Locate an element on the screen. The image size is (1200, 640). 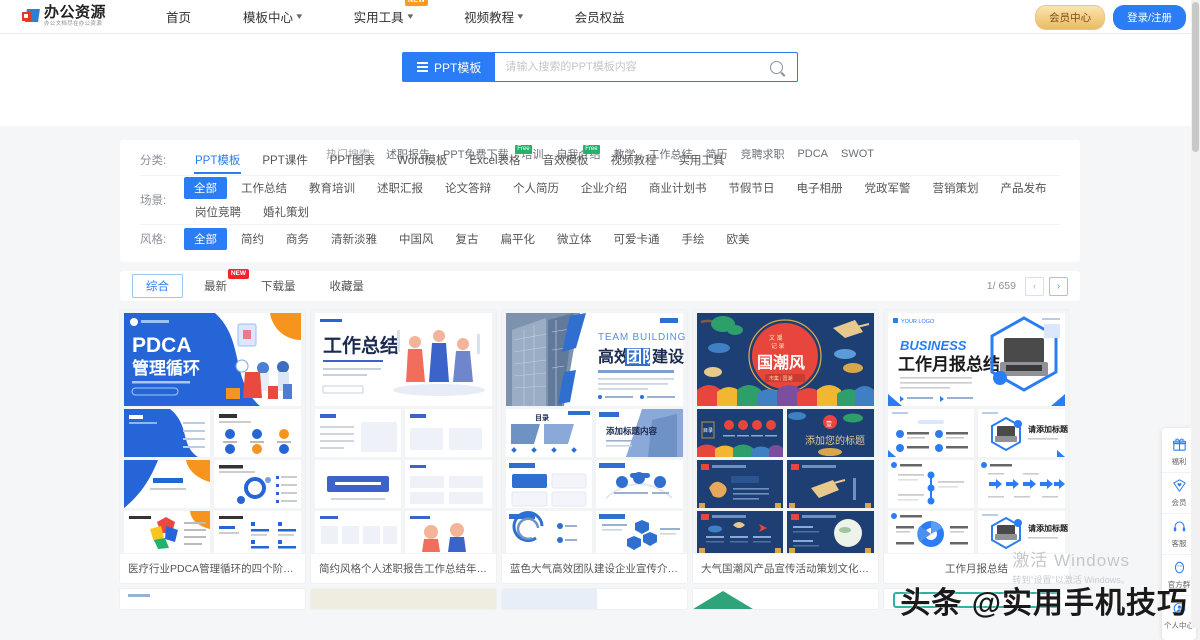
sort-comprehensive: 综合 is located at coordinates (157, 286).